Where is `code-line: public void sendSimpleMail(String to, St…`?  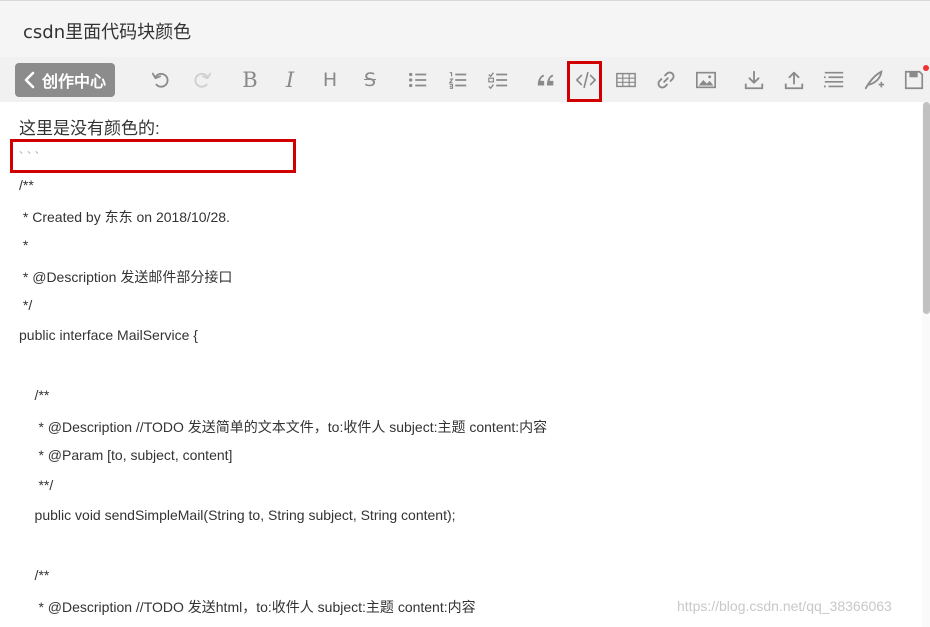
code-line: public void sendSimpleMail(String to, St… is located at coordinates (237, 515).